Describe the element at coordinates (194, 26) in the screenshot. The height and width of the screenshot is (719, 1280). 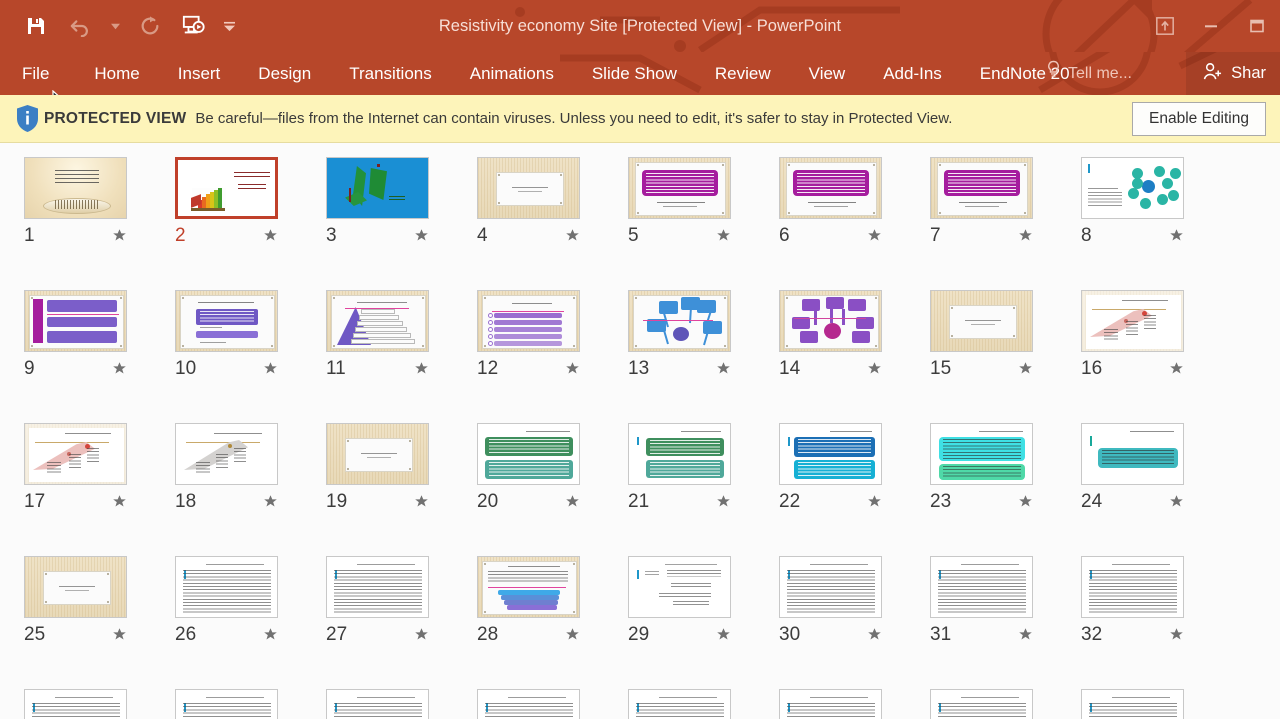
I see `start-presentation-icon` at that location.